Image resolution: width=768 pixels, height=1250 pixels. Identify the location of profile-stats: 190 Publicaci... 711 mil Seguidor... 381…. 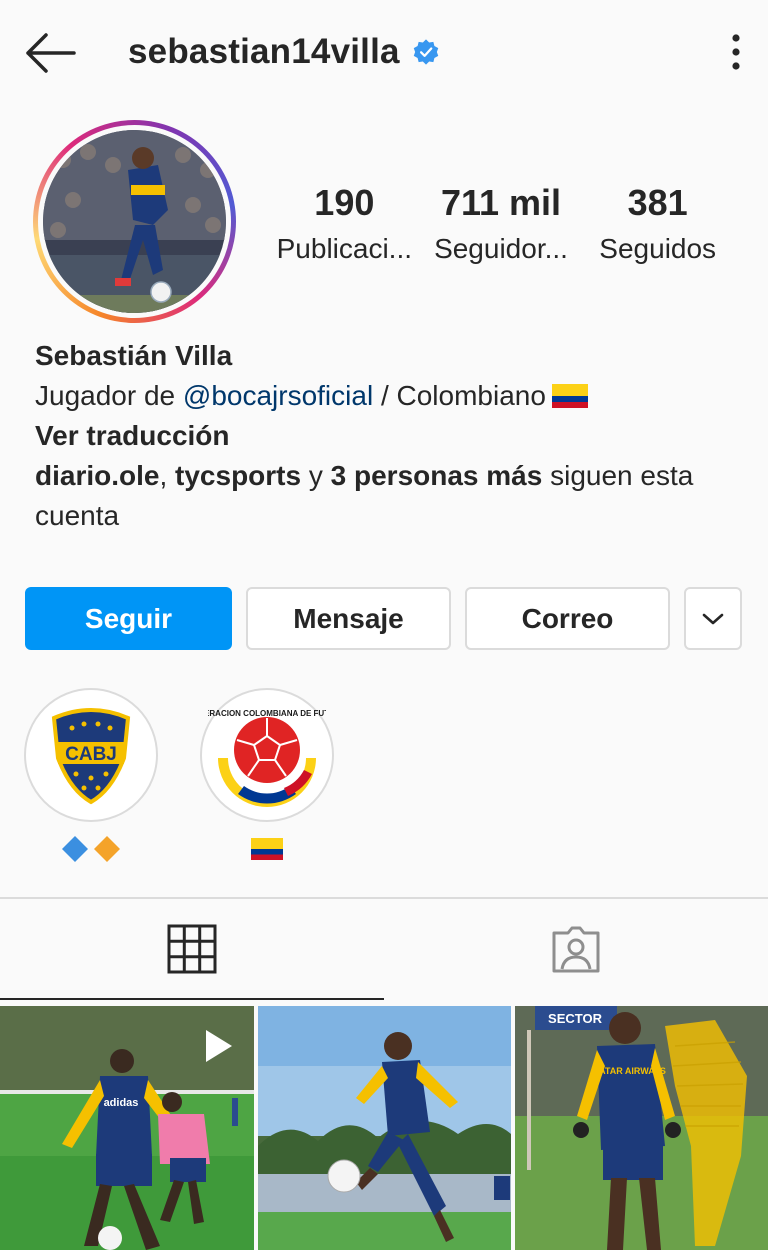
(501, 226).